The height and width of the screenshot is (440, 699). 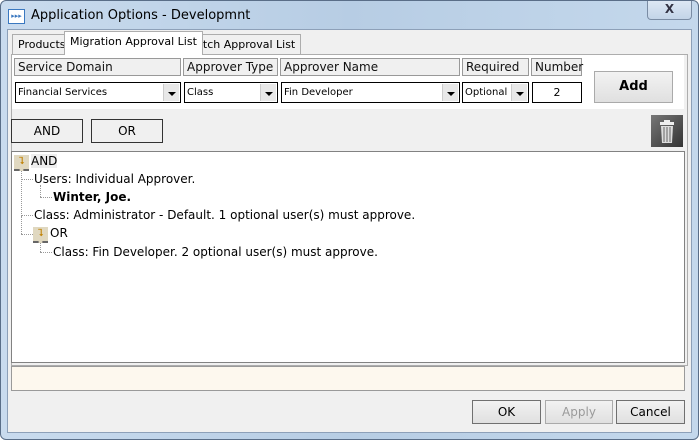 I want to click on approver-name-value: Fin Developer, so click(x=318, y=92).